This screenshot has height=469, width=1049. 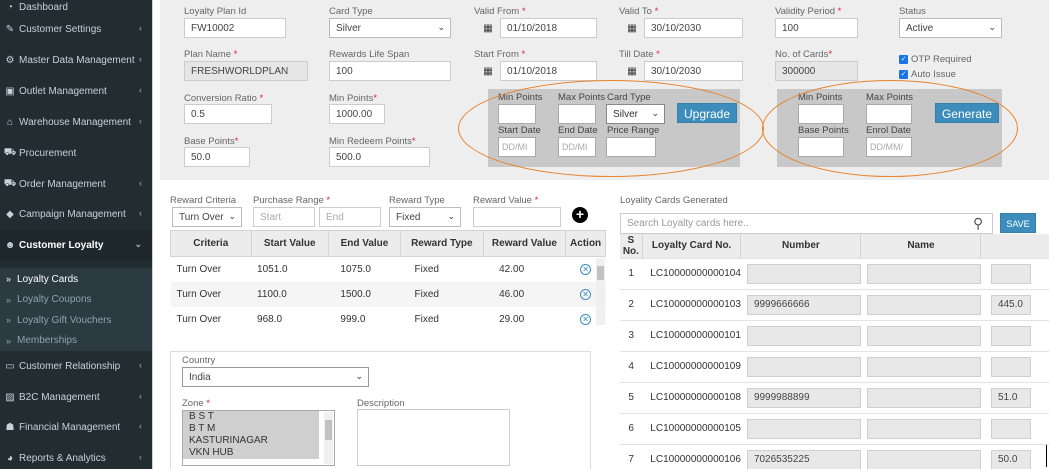 I want to click on sidebar-item-warehouse-management: ⌂ Warehouse Management ‹, so click(x=76, y=122).